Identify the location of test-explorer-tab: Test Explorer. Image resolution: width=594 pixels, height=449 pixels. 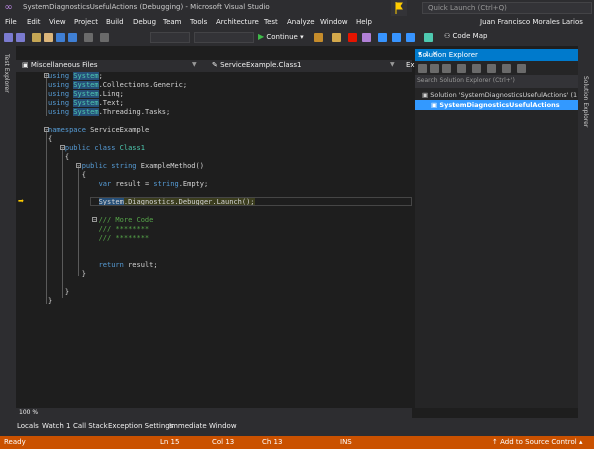
(6, 73).